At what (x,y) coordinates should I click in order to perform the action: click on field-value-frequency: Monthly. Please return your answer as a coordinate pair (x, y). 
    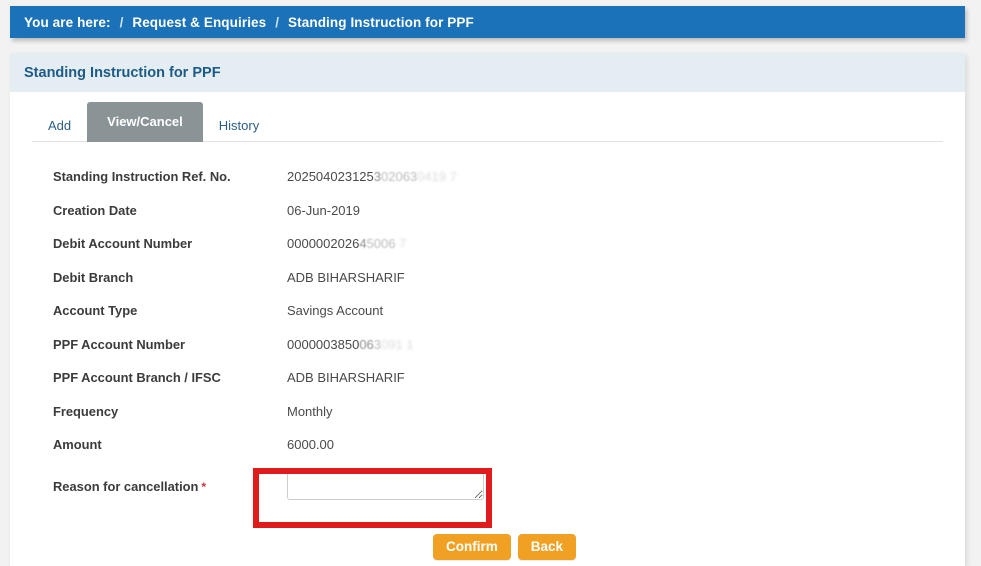
    Looking at the image, I should click on (310, 411).